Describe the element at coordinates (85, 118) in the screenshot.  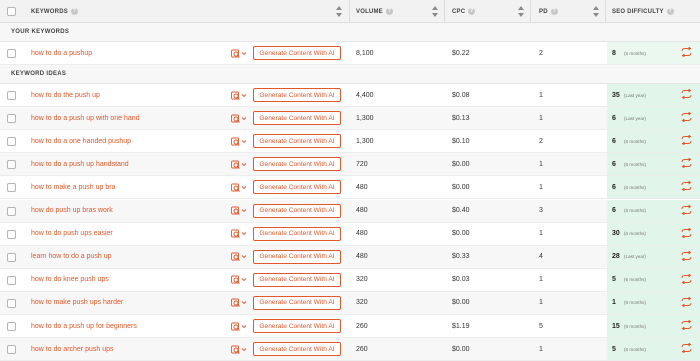
I see `keyword-link: how to do a push up with one hand` at that location.